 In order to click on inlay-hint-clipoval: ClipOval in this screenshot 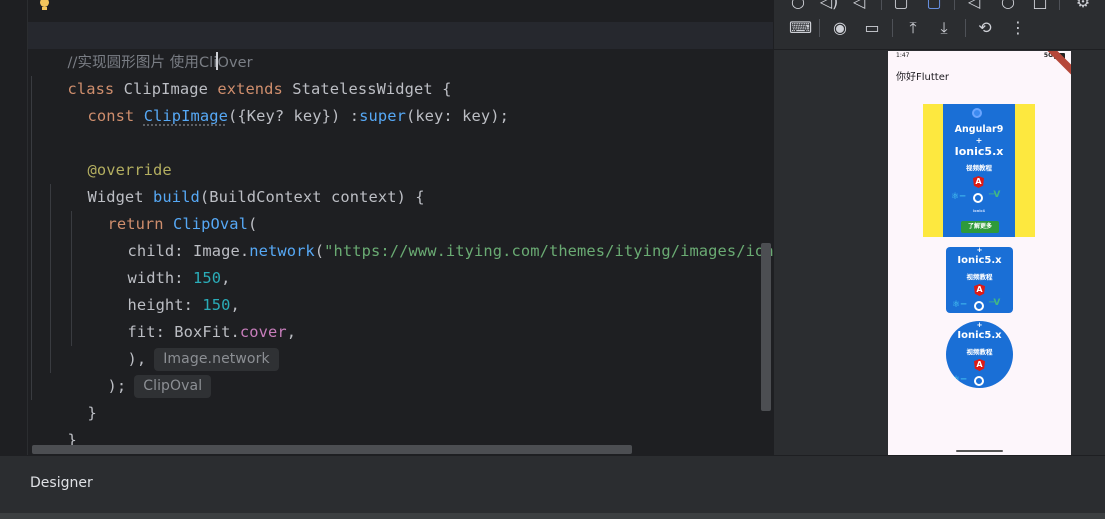, I will do `click(173, 386)`.